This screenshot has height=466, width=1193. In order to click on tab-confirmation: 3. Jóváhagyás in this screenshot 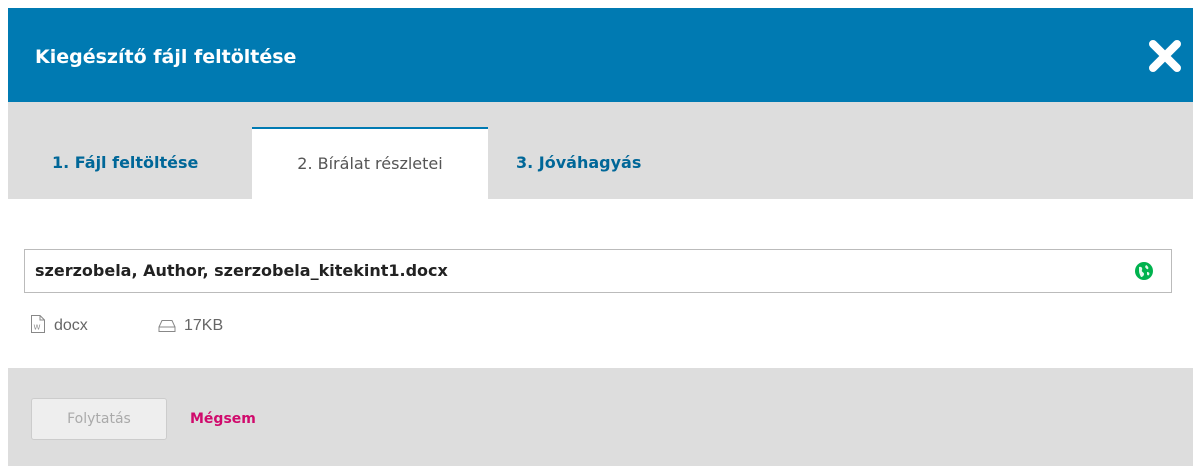, I will do `click(578, 163)`.